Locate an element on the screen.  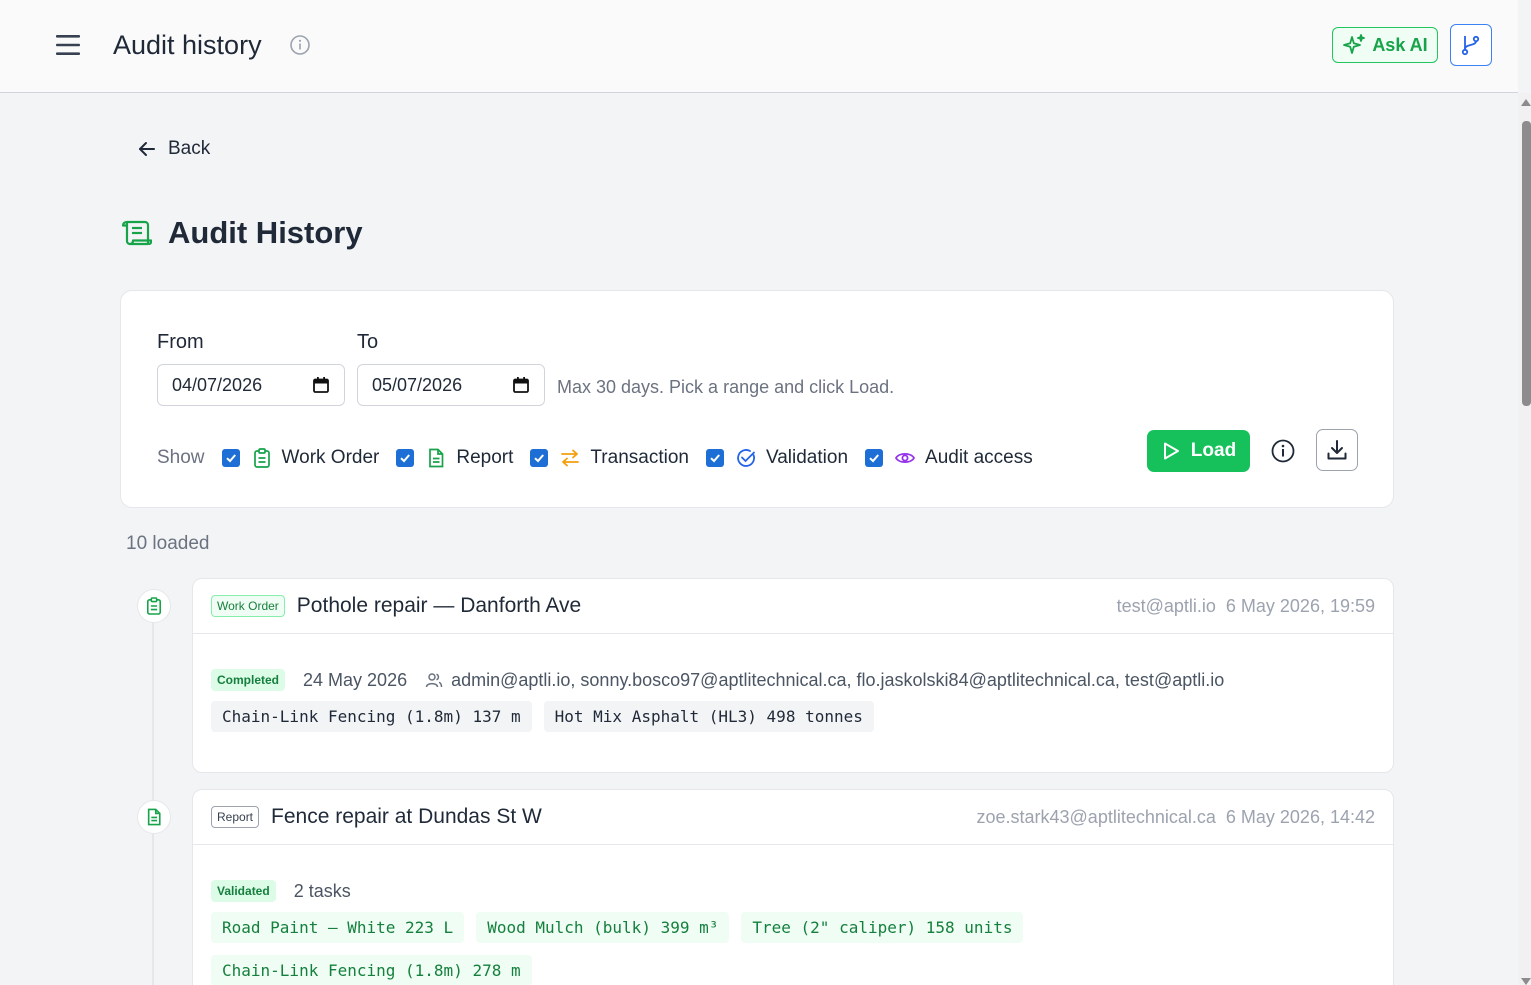
branch-button is located at coordinates (1471, 45).